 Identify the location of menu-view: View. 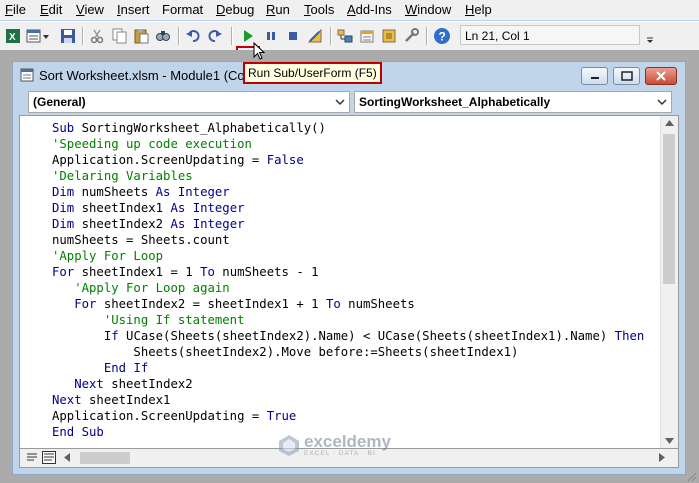
(90, 9).